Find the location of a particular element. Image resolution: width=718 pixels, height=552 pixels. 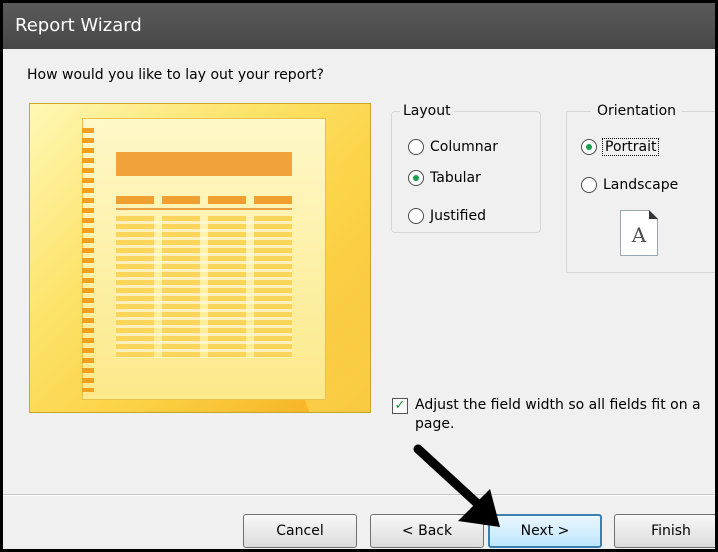

preview-table-rows is located at coordinates (204, 287).